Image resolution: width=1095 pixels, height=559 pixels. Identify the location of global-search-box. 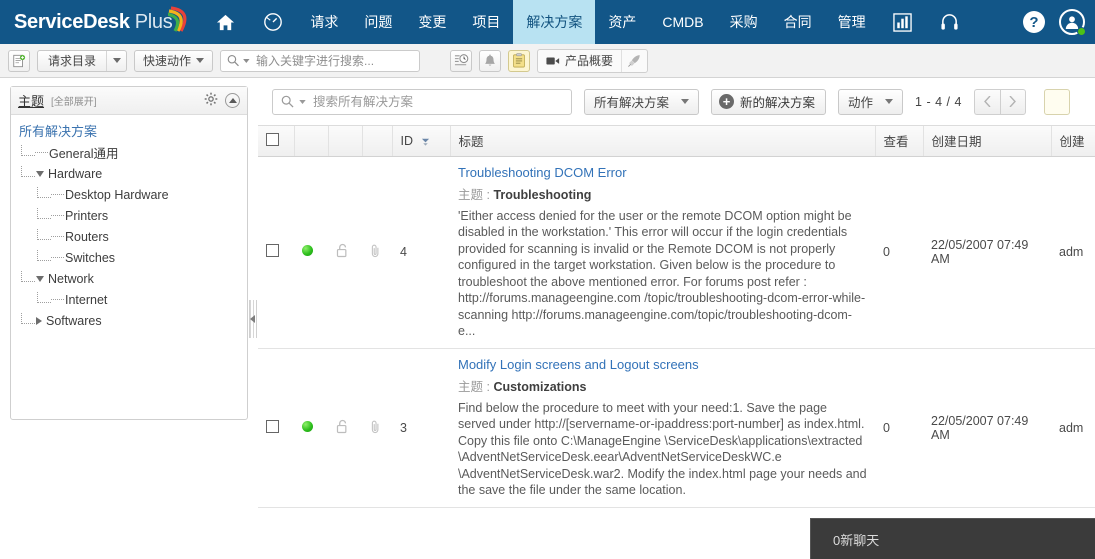
(320, 60).